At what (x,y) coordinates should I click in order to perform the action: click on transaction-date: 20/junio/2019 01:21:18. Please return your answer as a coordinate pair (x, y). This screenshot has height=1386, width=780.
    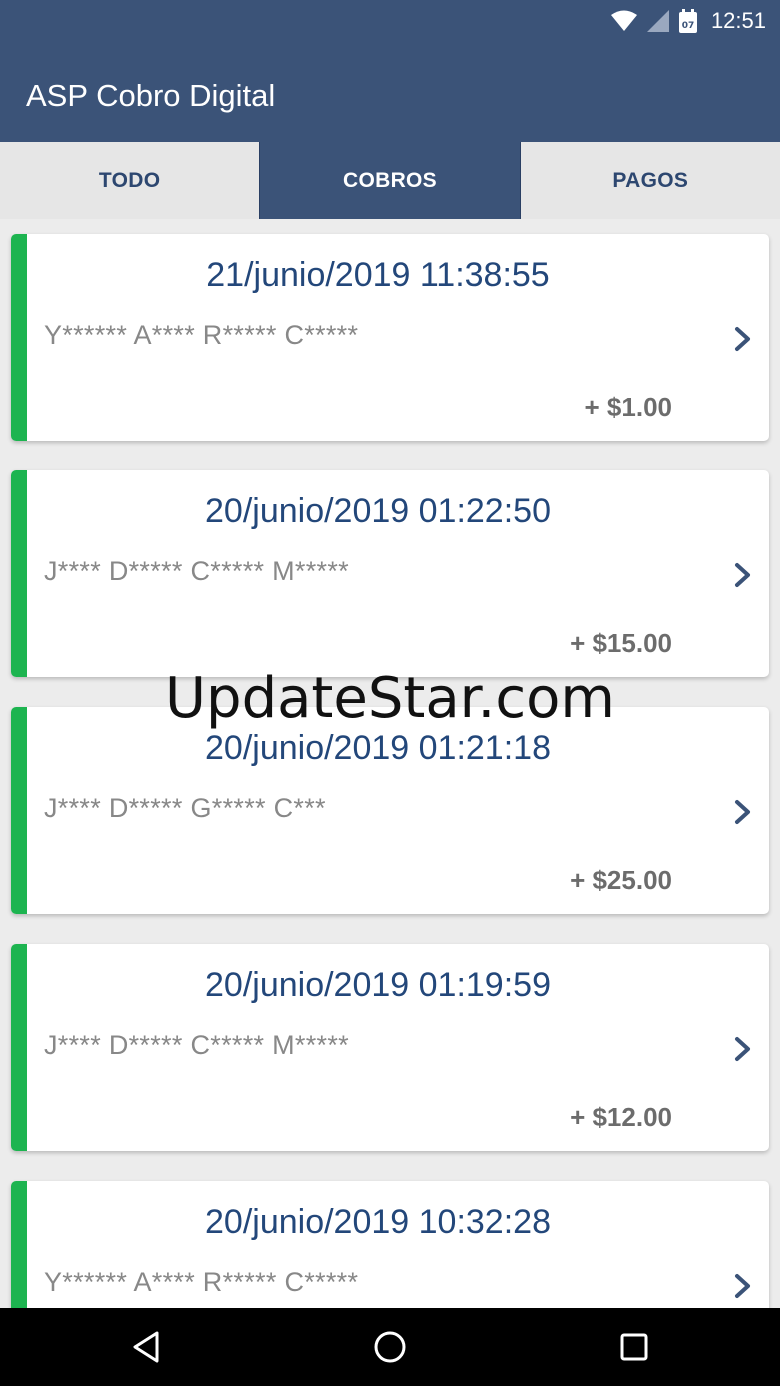
    Looking at the image, I should click on (378, 748).